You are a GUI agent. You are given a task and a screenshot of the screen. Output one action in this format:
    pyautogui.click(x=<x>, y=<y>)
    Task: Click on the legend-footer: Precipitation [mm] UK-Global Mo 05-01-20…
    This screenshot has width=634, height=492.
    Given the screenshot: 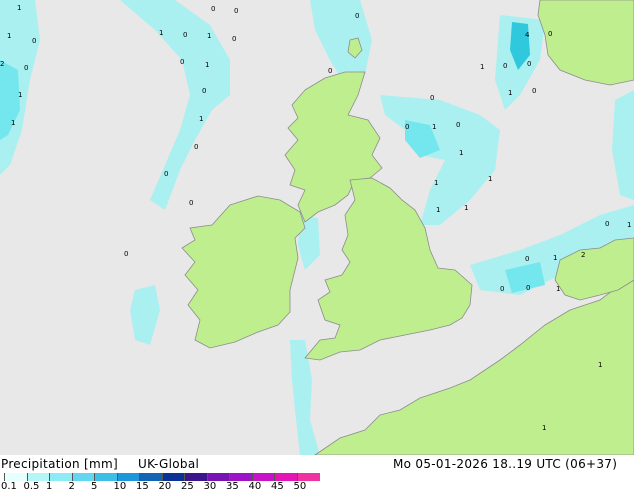 What is the action you would take?
    pyautogui.click(x=317, y=473)
    